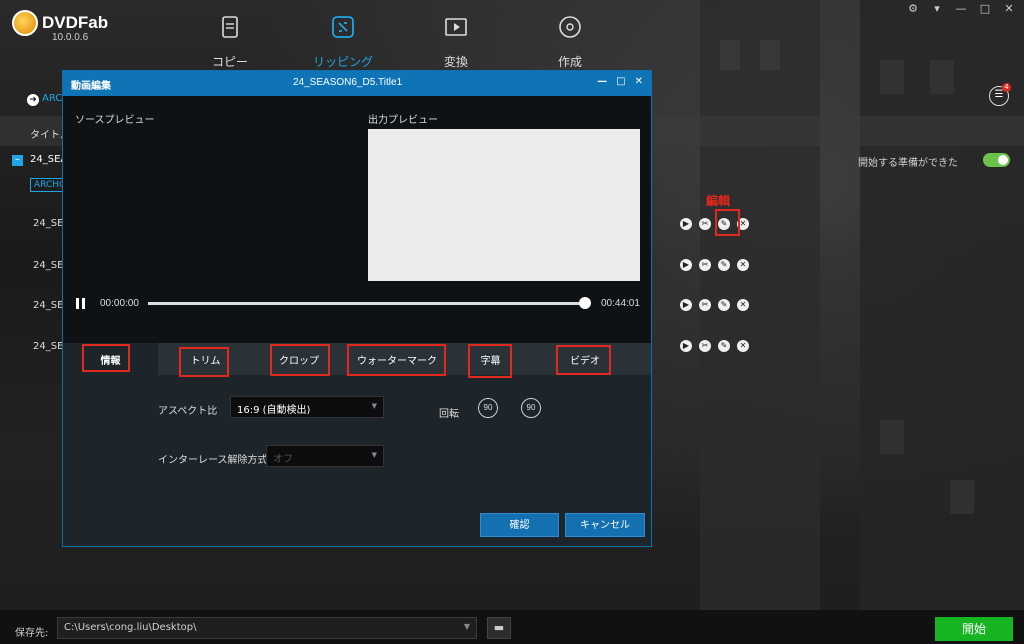 The width and height of the screenshot is (1024, 644). I want to click on rotate-left-icon: 90, so click(488, 408).